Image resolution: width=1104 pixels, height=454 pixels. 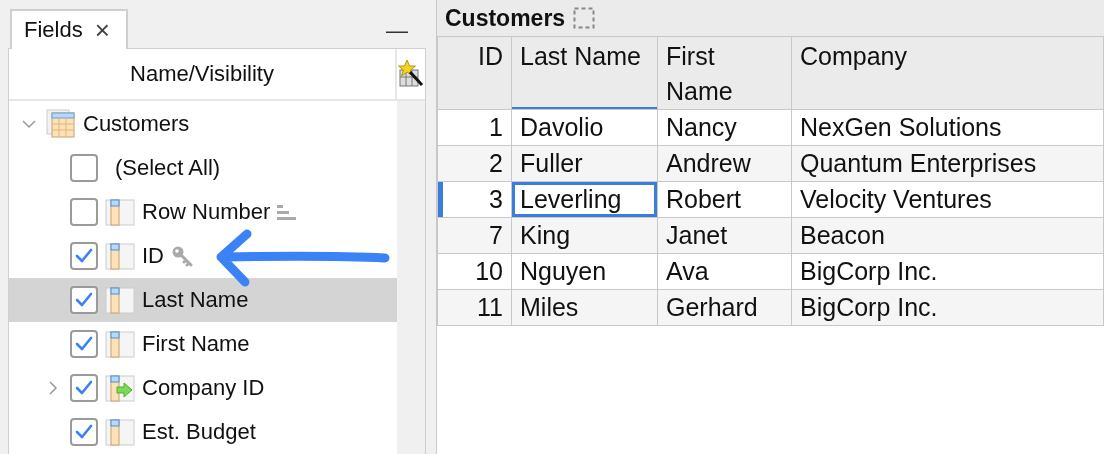 What do you see at coordinates (947, 163) in the screenshot?
I see `table-cell: Quantum Enterprises` at bounding box center [947, 163].